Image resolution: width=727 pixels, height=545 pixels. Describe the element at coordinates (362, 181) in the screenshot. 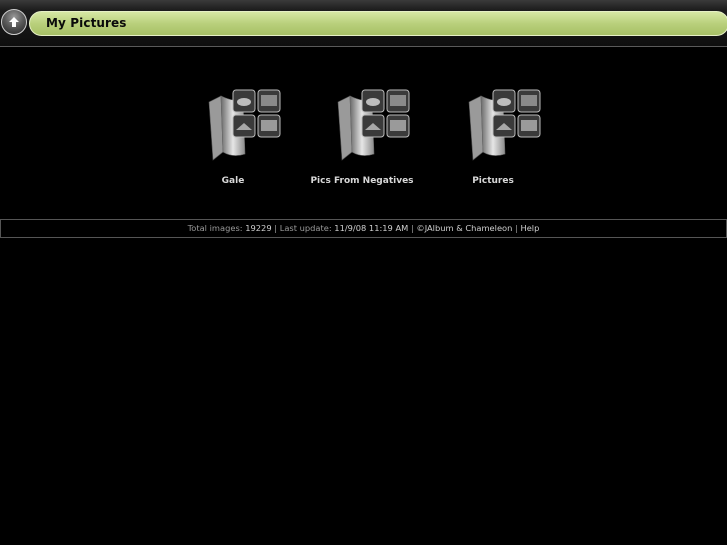

I see `album-label: Pics From Negatives` at that location.